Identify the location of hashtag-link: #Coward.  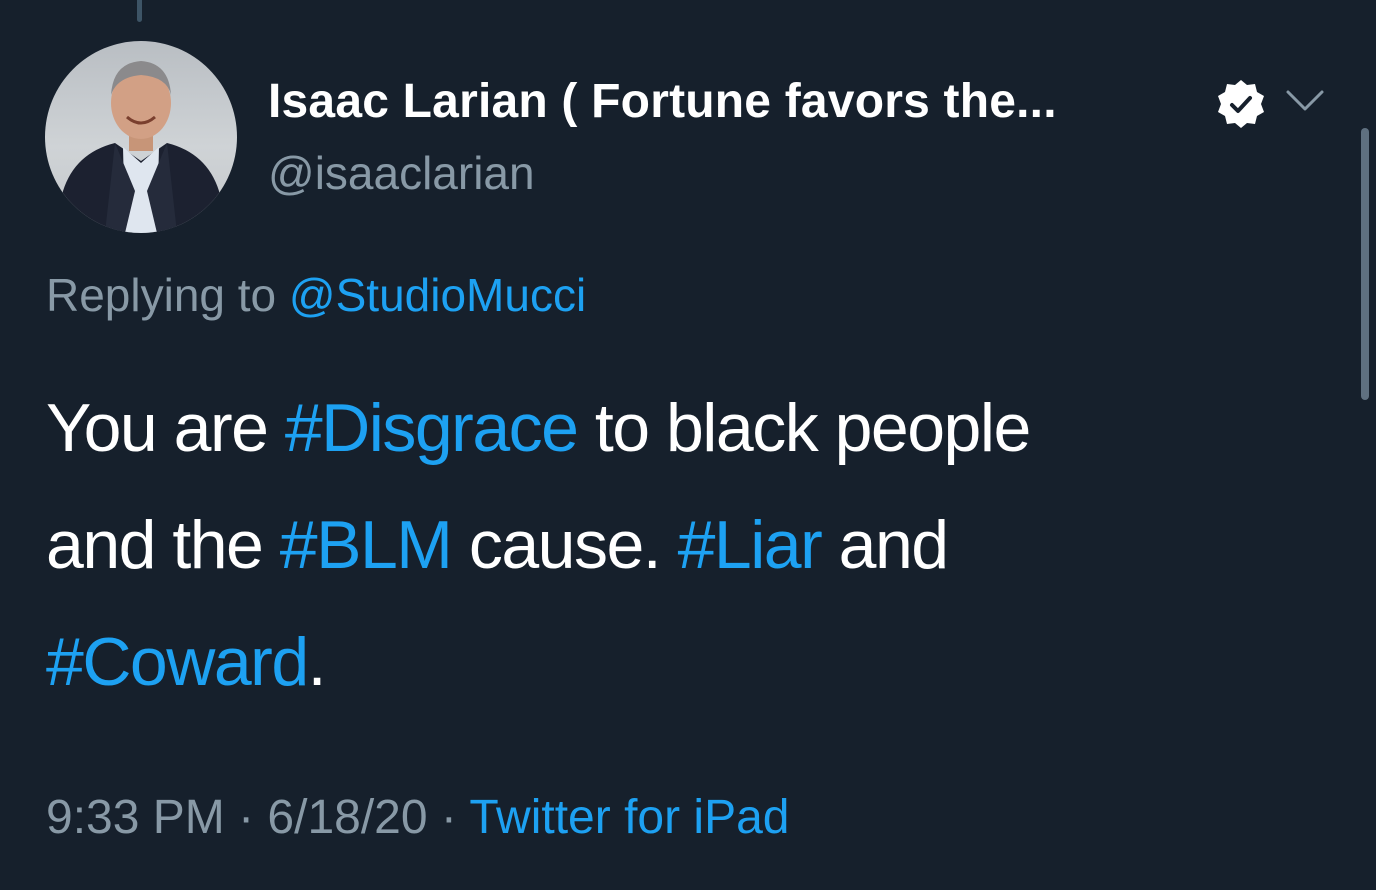
(177, 662).